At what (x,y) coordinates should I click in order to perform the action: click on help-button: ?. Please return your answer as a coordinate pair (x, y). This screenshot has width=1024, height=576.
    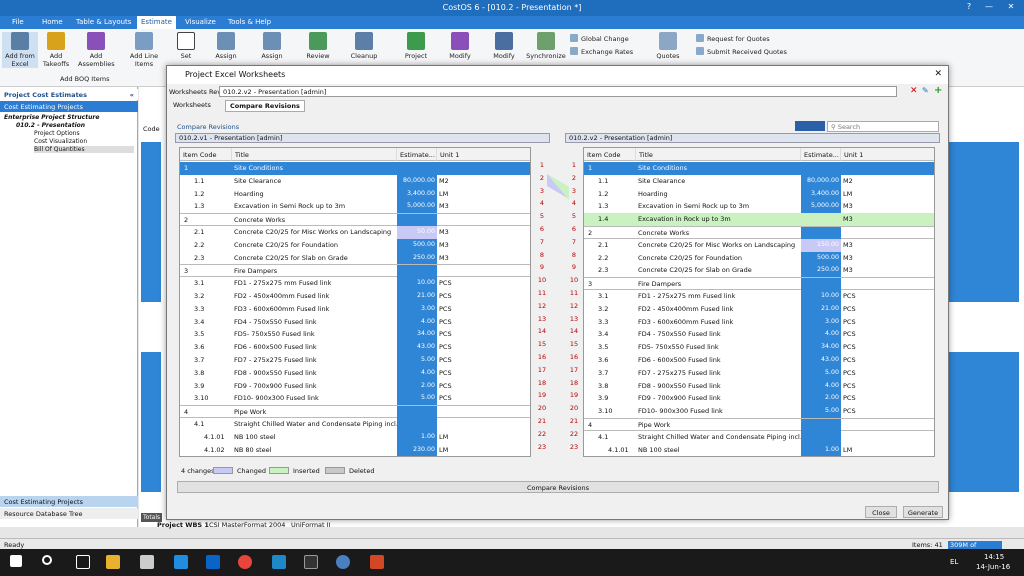
    Looking at the image, I should click on (969, 6).